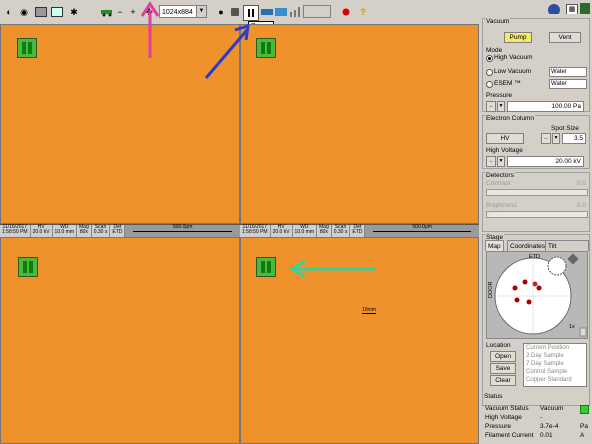 This screenshot has width=592, height=444. Describe the element at coordinates (555, 372) in the screenshot. I see `list-item: Control Sample` at that location.